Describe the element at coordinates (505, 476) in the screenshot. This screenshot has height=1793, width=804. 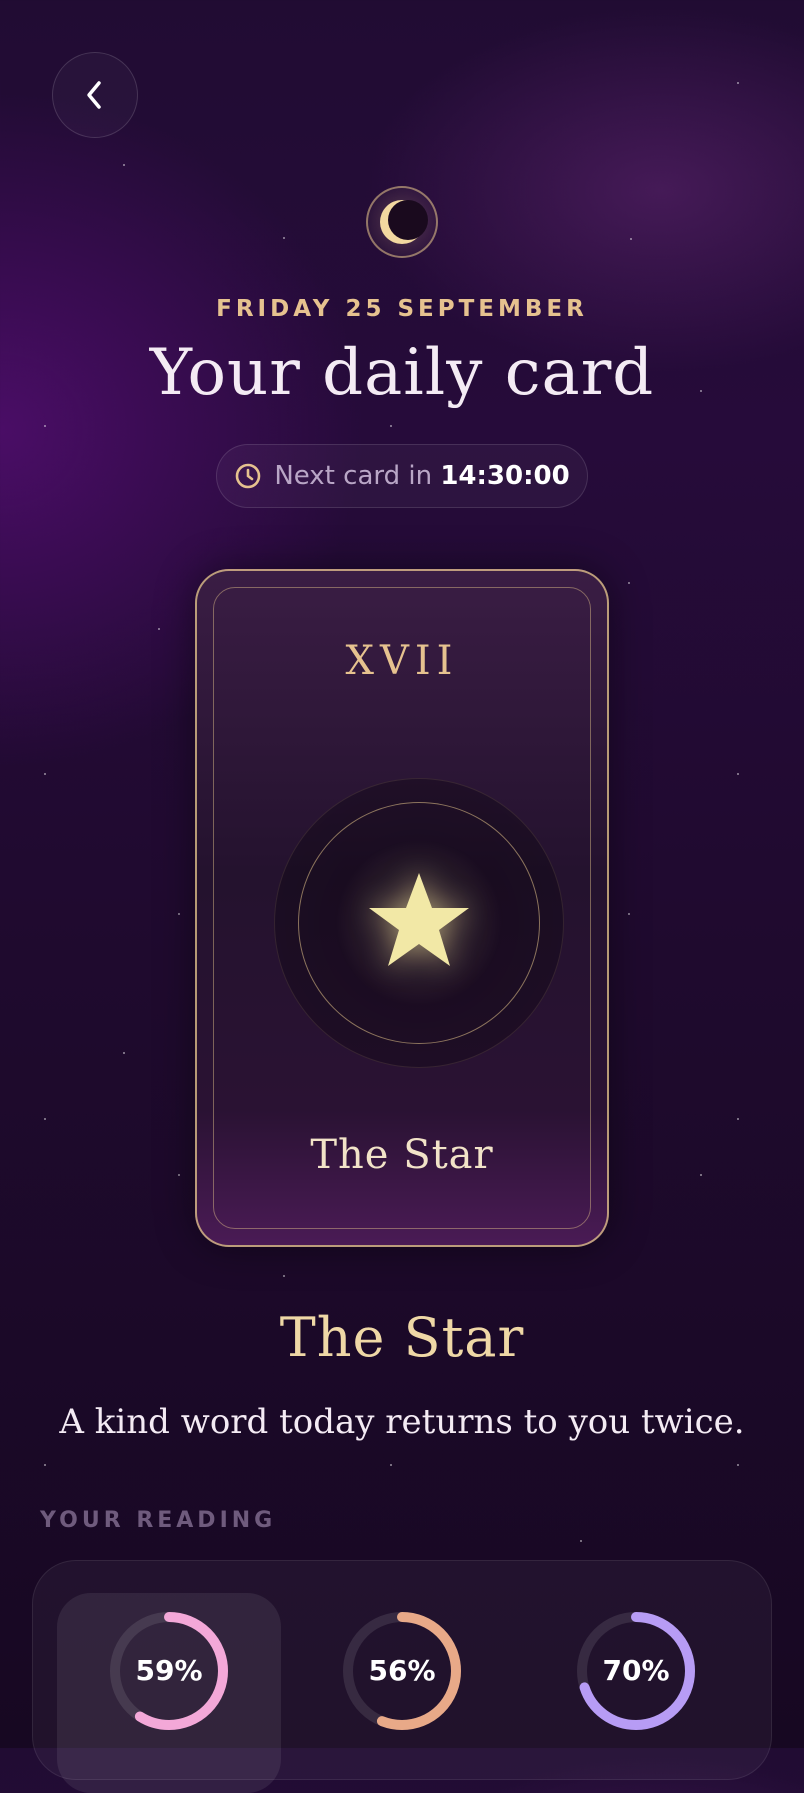
I see `timer-value: 14:30:00` at that location.